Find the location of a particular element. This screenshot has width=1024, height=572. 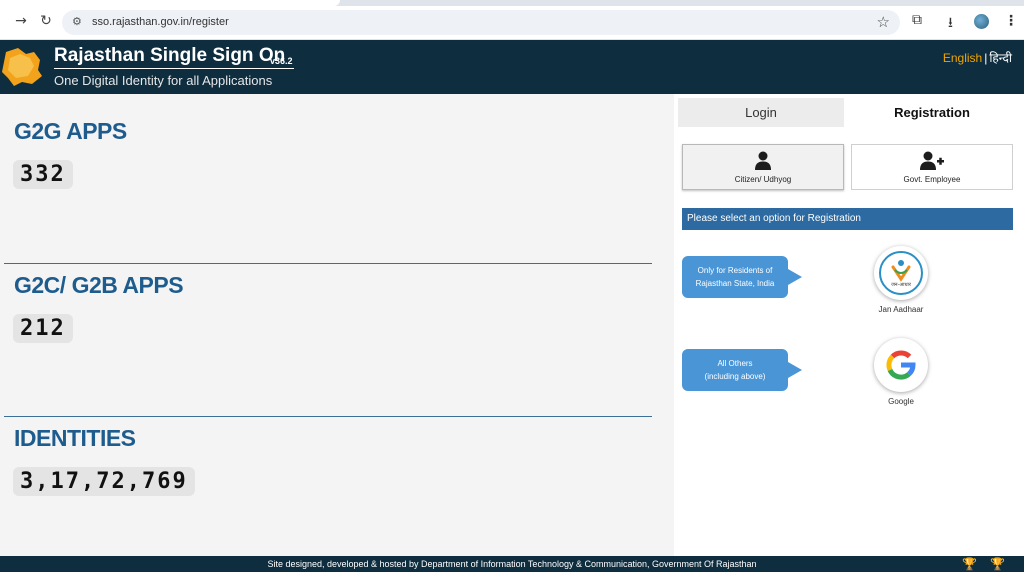

g2g-apps-count: 332 is located at coordinates (43, 174).